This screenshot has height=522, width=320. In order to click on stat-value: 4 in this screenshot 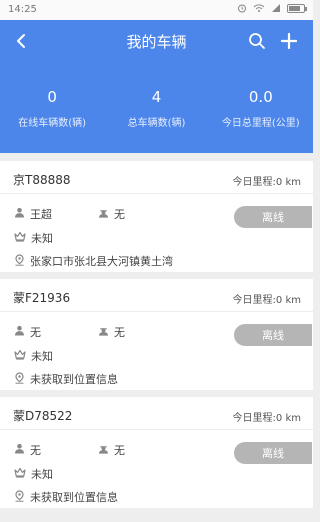, I will do `click(156, 97)`.